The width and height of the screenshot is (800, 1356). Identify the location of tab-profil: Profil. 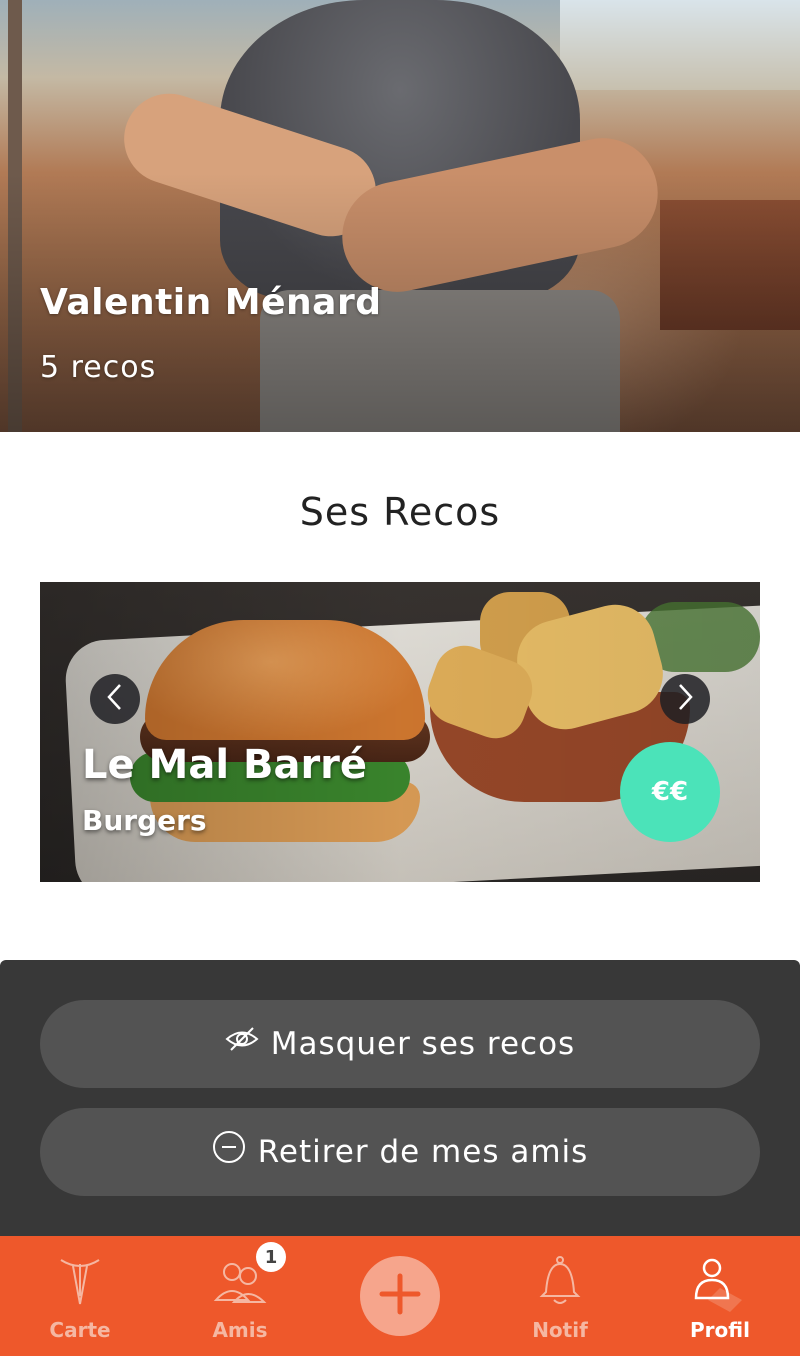
(720, 1296).